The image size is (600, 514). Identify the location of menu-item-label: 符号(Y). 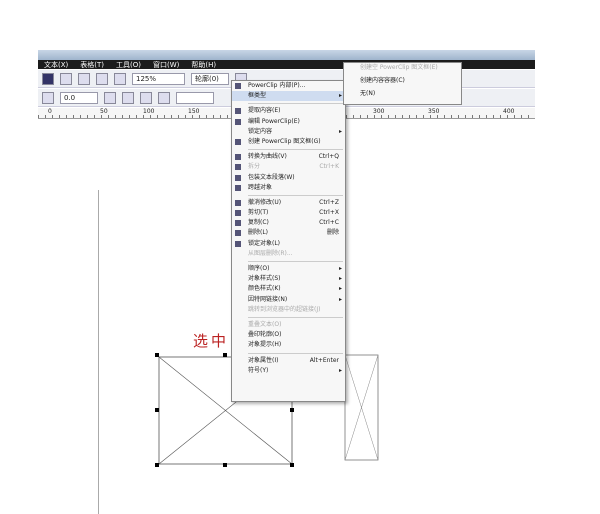
(258, 370).